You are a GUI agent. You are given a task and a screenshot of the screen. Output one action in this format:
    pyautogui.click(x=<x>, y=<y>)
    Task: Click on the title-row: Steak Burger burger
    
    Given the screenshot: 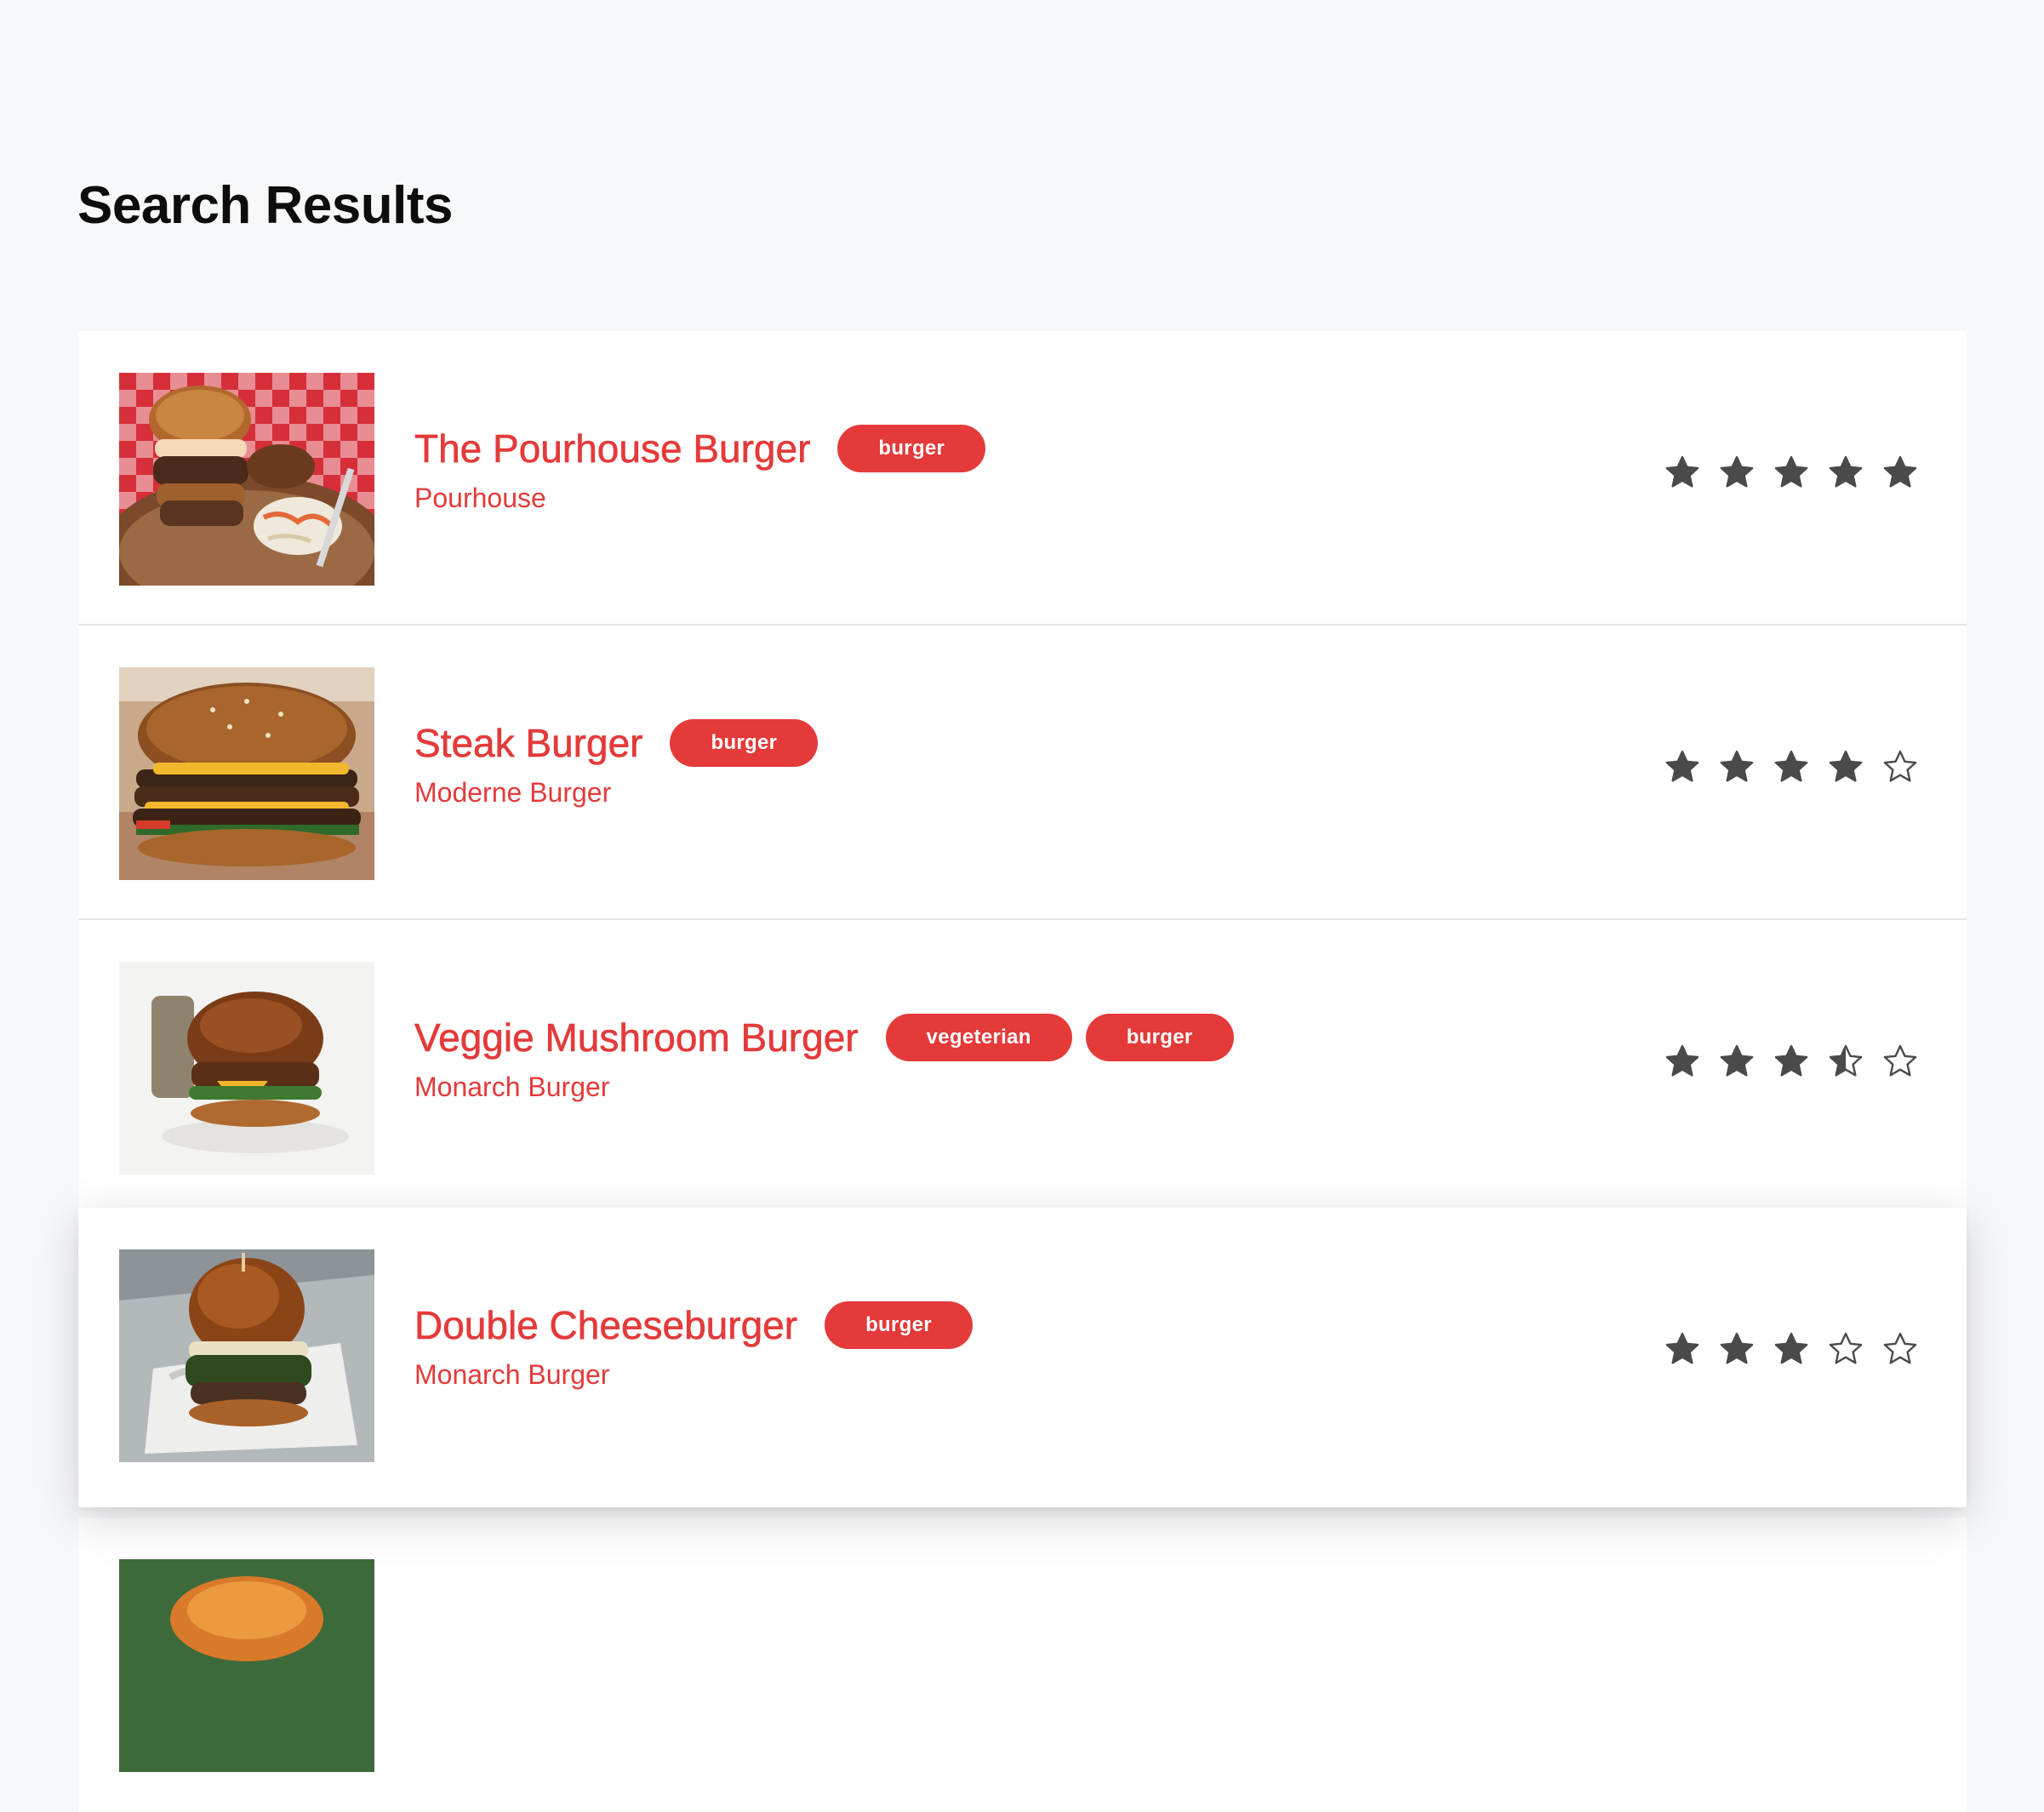 What is the action you would take?
    pyautogui.click(x=616, y=743)
    